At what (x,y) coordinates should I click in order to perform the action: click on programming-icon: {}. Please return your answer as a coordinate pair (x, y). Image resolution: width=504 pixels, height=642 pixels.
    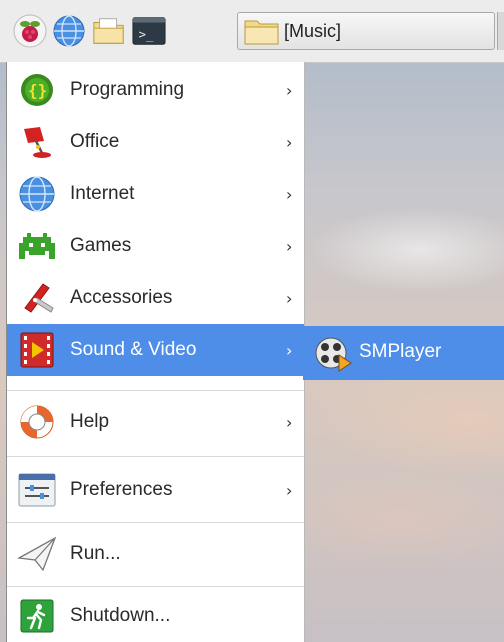
    Looking at the image, I should click on (37, 90).